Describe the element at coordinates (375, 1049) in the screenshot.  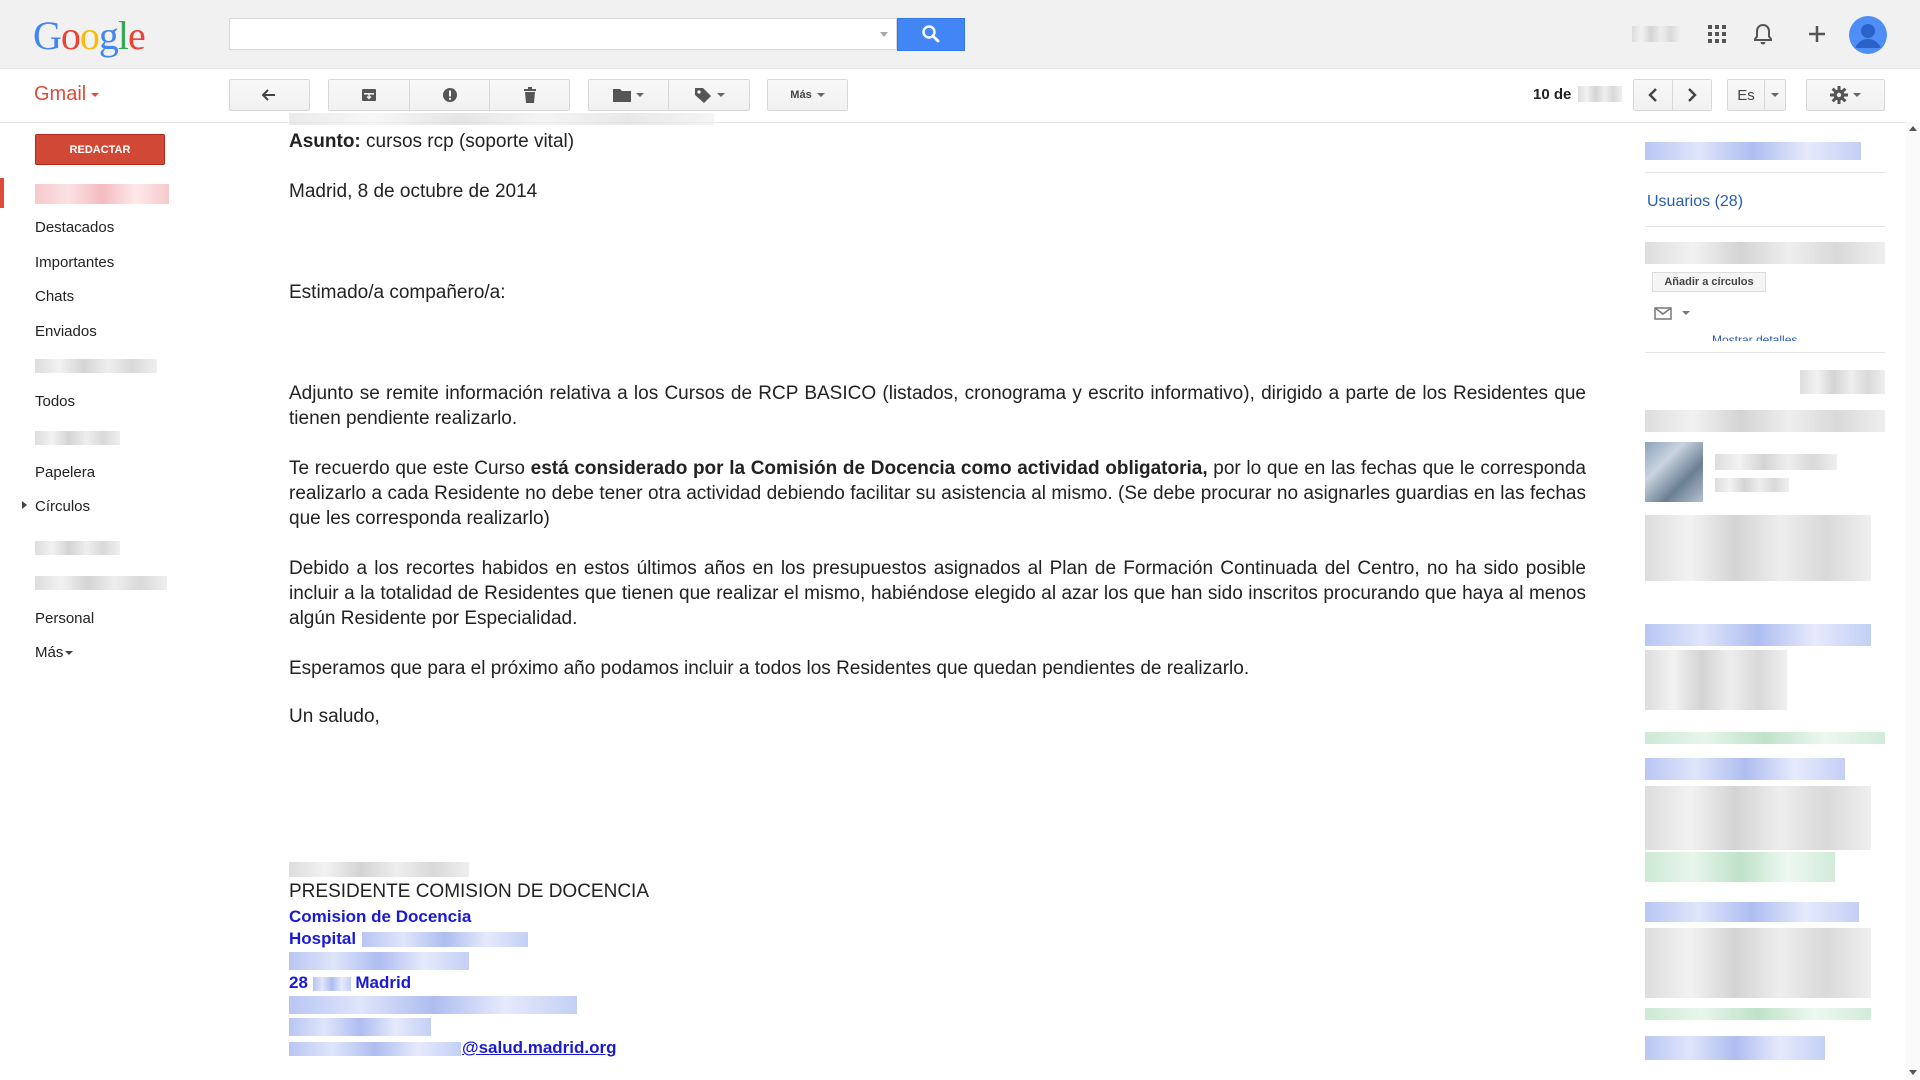
I see `email-user-blurred` at that location.